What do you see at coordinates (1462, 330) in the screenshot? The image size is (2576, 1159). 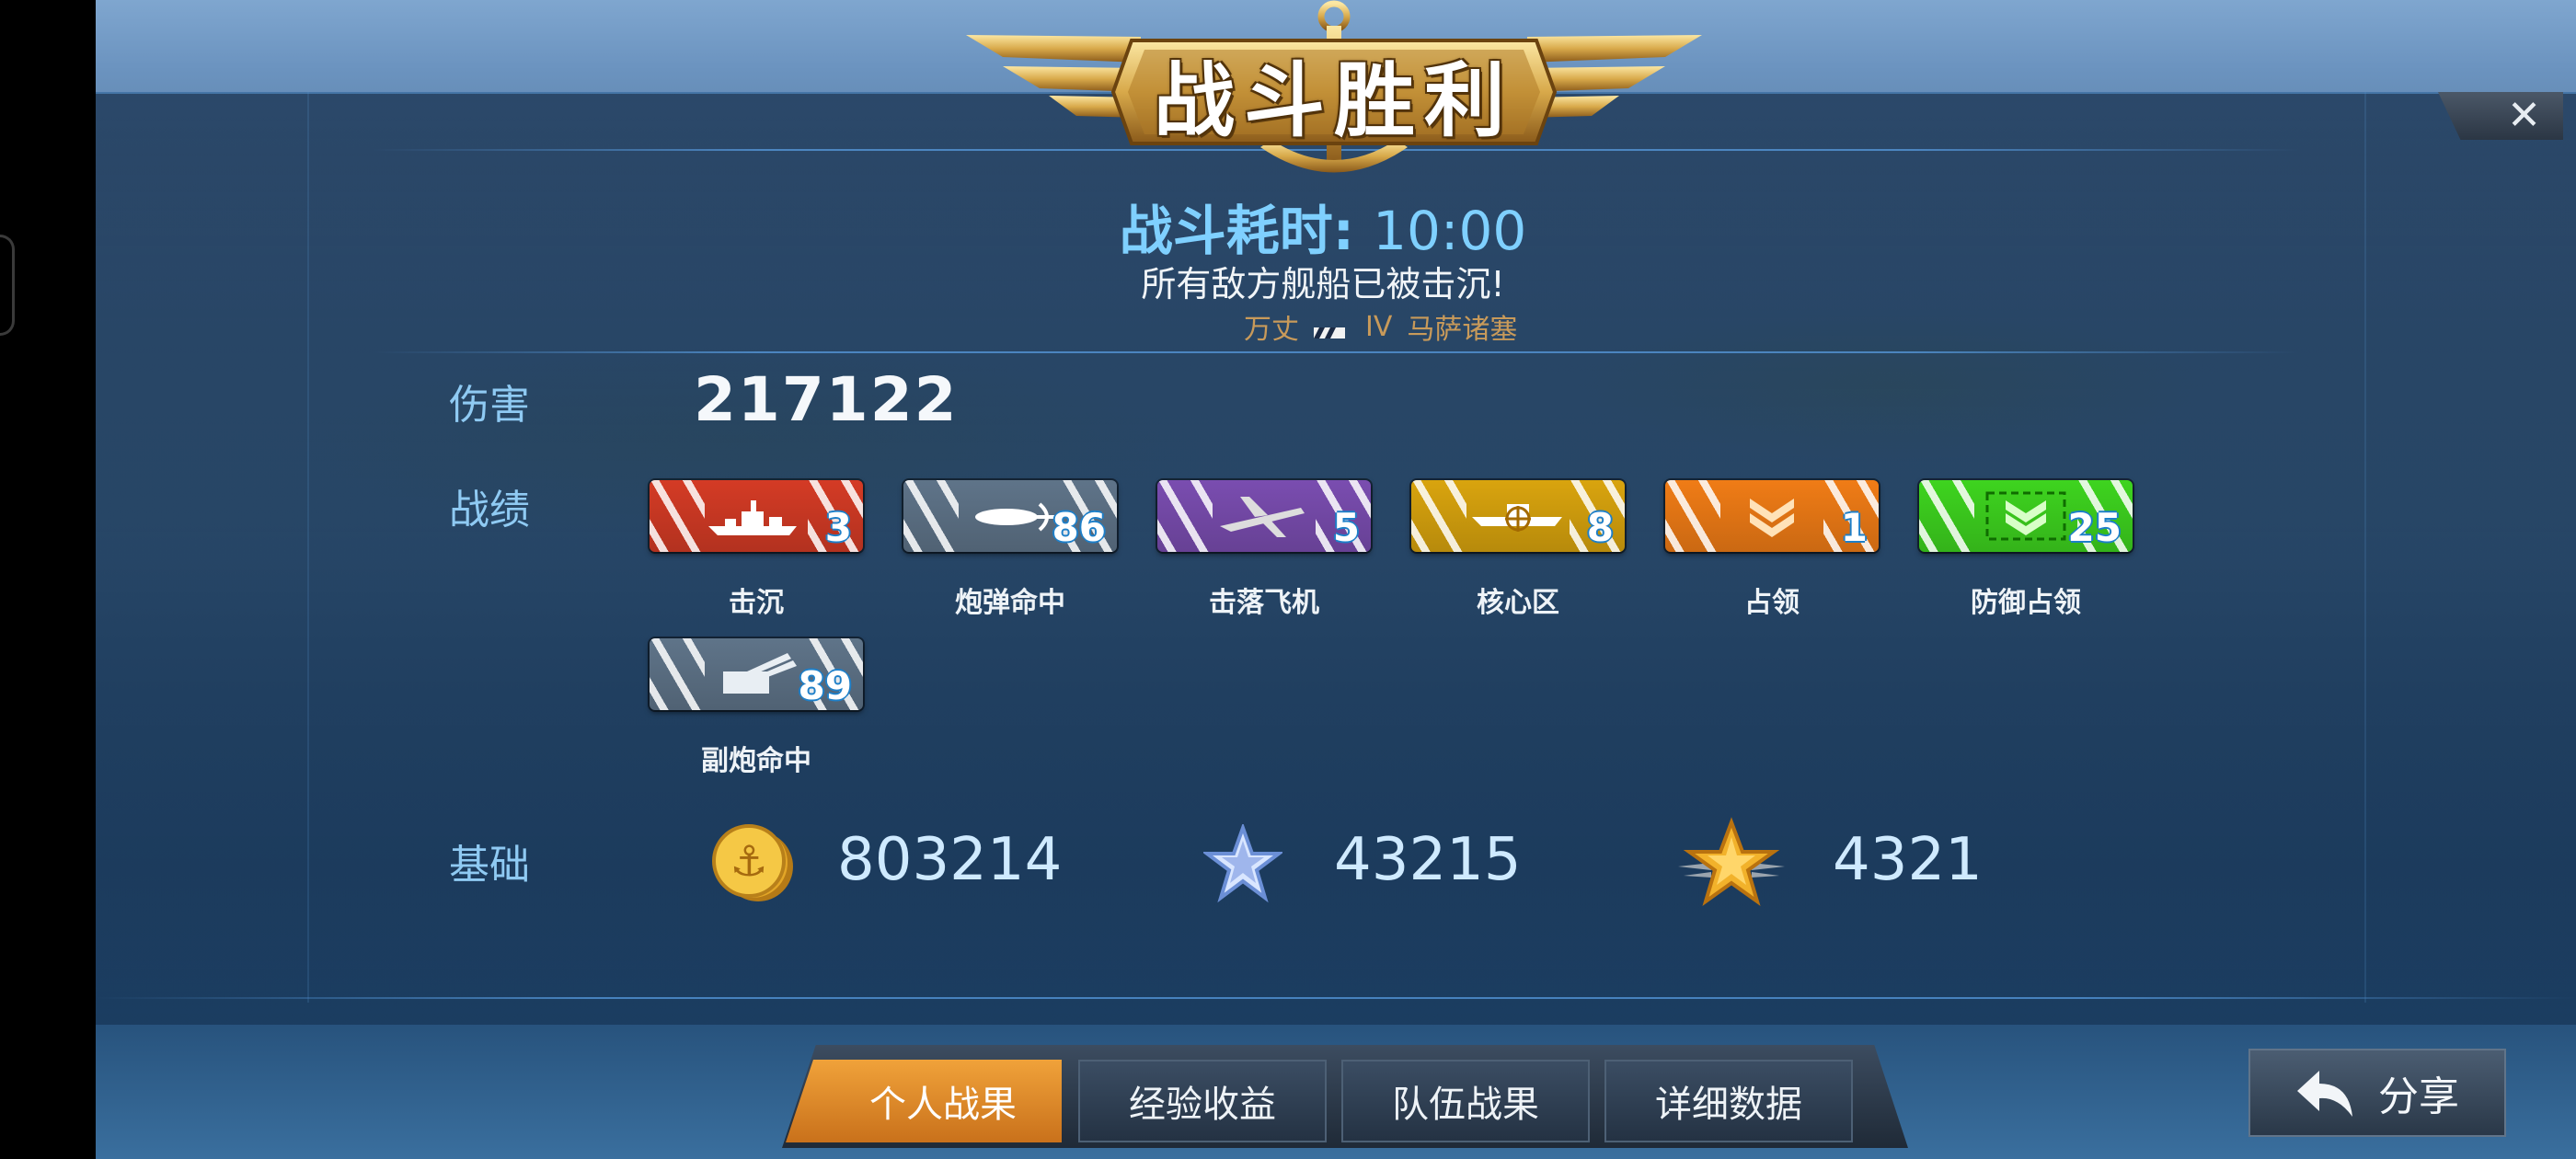 I see `ship-name: 马萨诸塞` at bounding box center [1462, 330].